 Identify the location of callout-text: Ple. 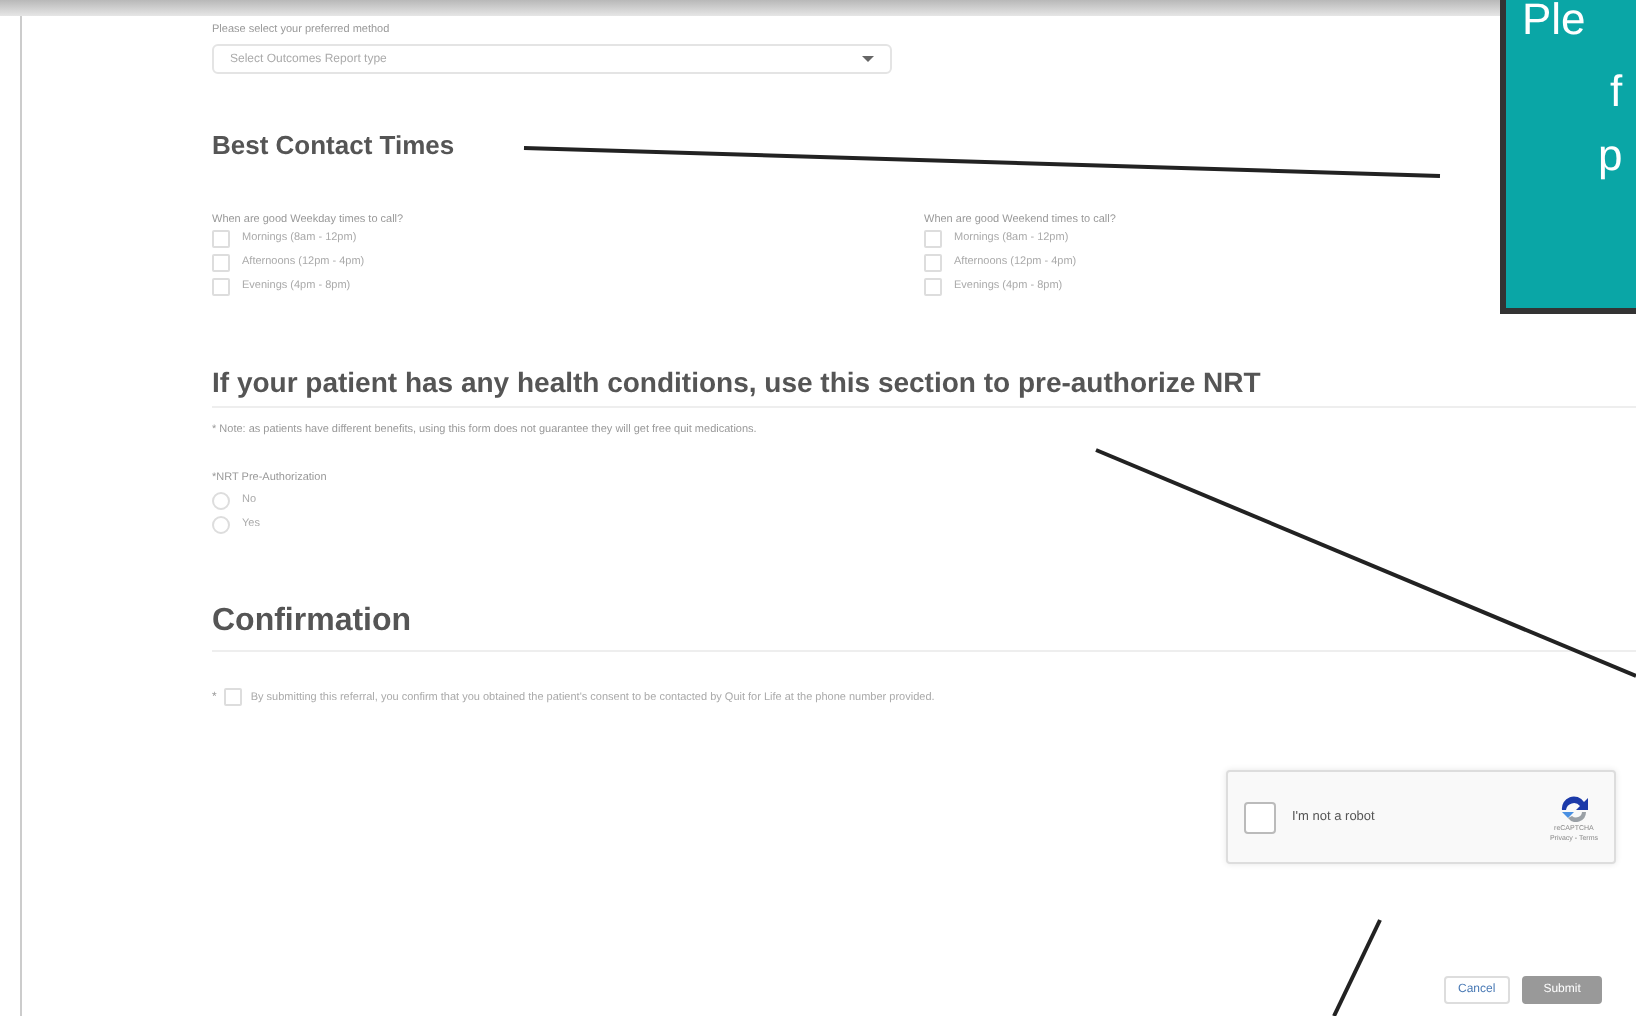
(1554, 24).